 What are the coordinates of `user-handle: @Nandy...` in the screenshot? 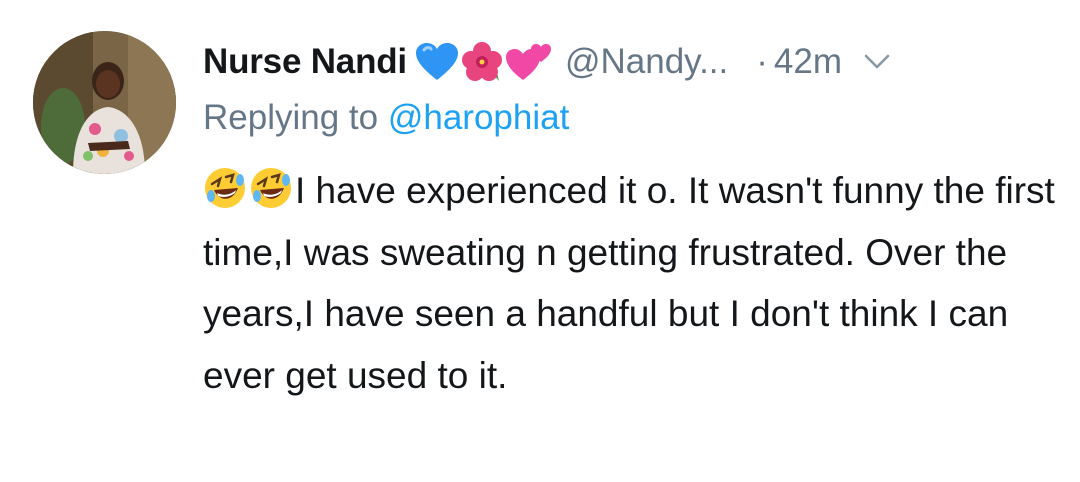 It's located at (646, 62).